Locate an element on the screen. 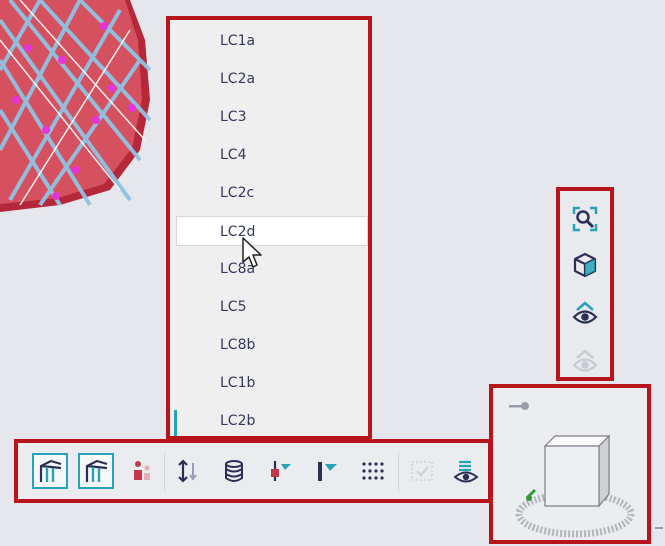  view-toolbar is located at coordinates (585, 284).